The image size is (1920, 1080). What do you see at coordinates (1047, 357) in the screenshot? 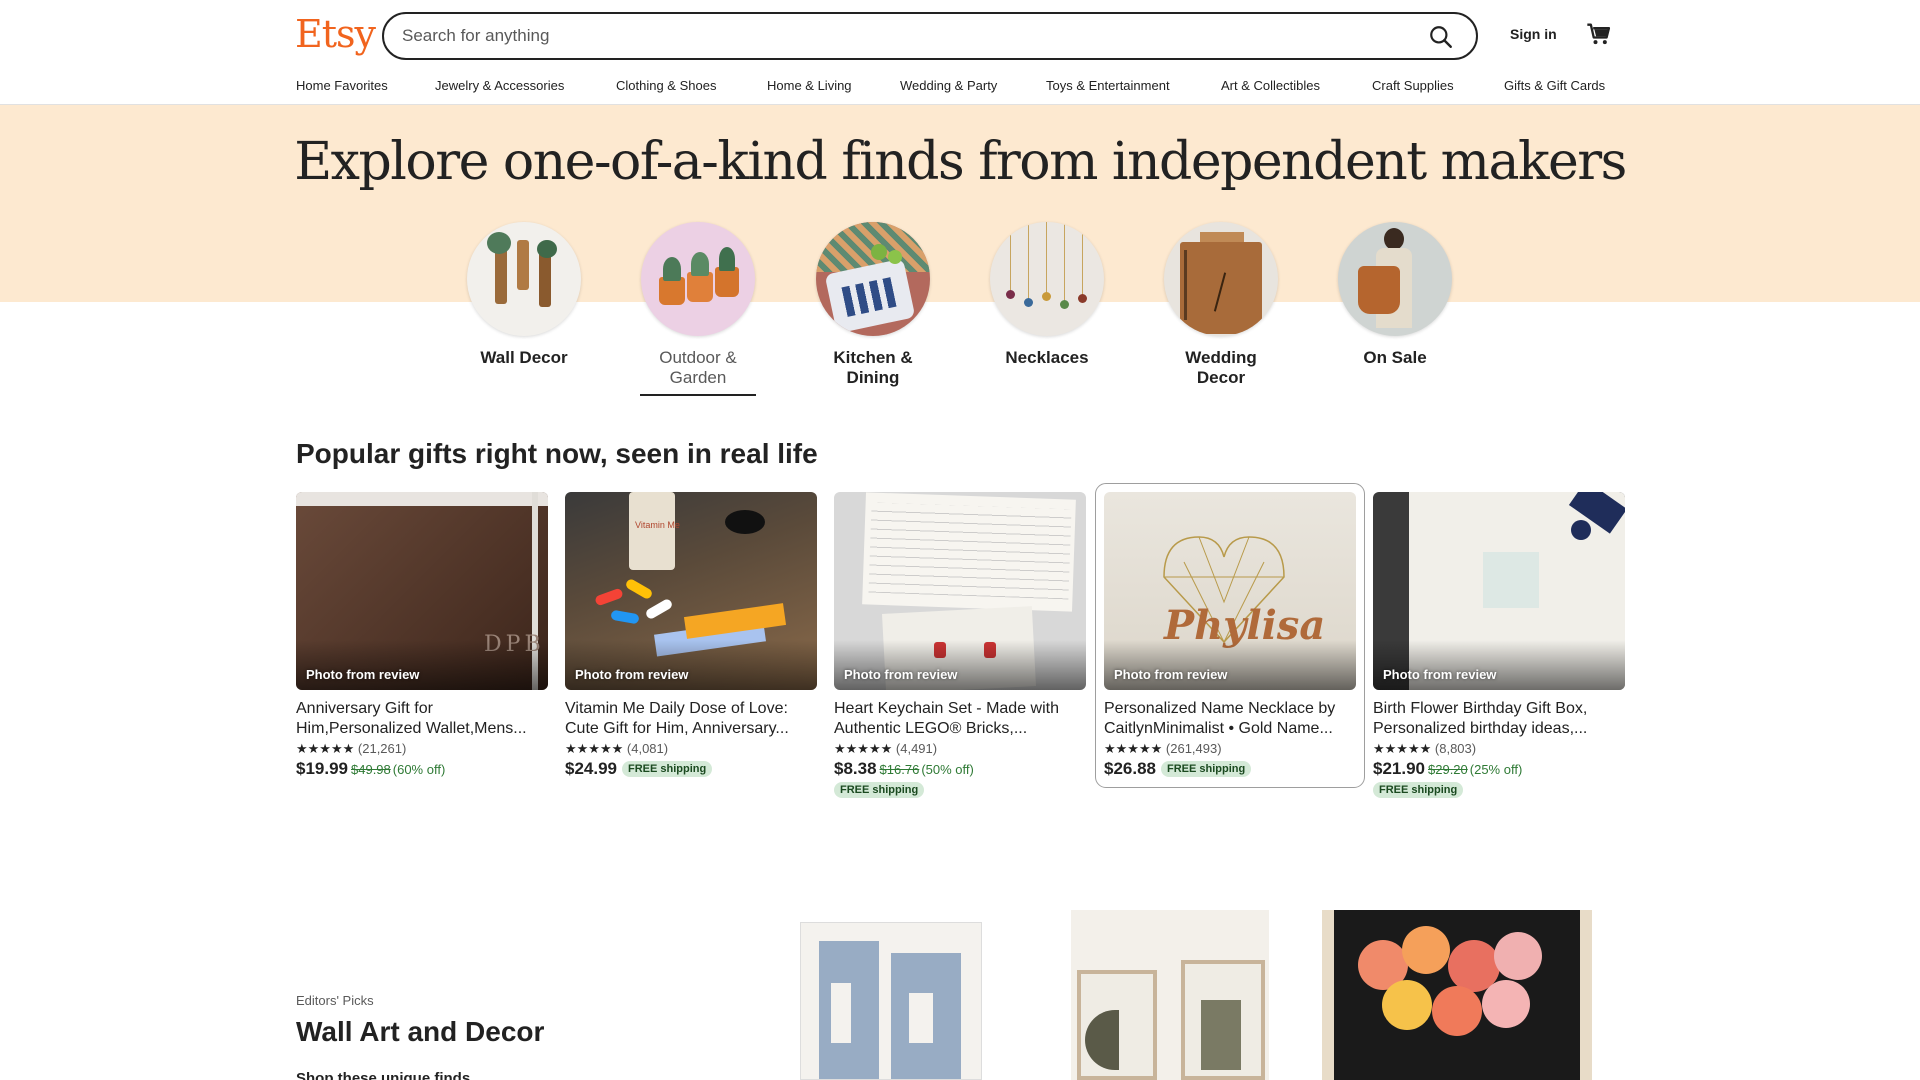
I see `category-label: Necklaces` at bounding box center [1047, 357].